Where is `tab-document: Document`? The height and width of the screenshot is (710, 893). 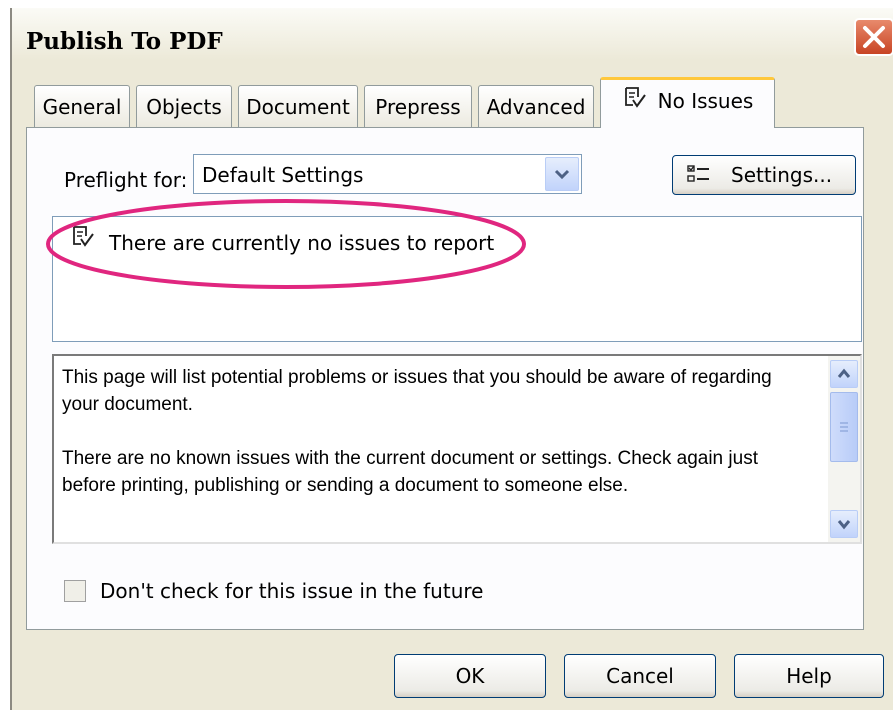
tab-document: Document is located at coordinates (298, 106).